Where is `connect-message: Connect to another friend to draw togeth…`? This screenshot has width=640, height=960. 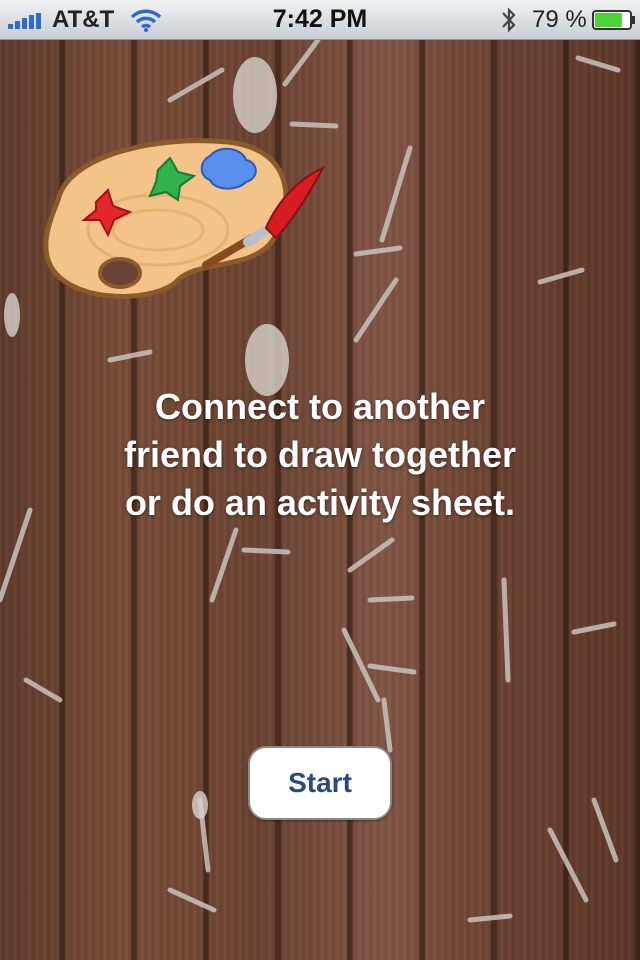 connect-message: Connect to another friend to draw togeth… is located at coordinates (319, 454).